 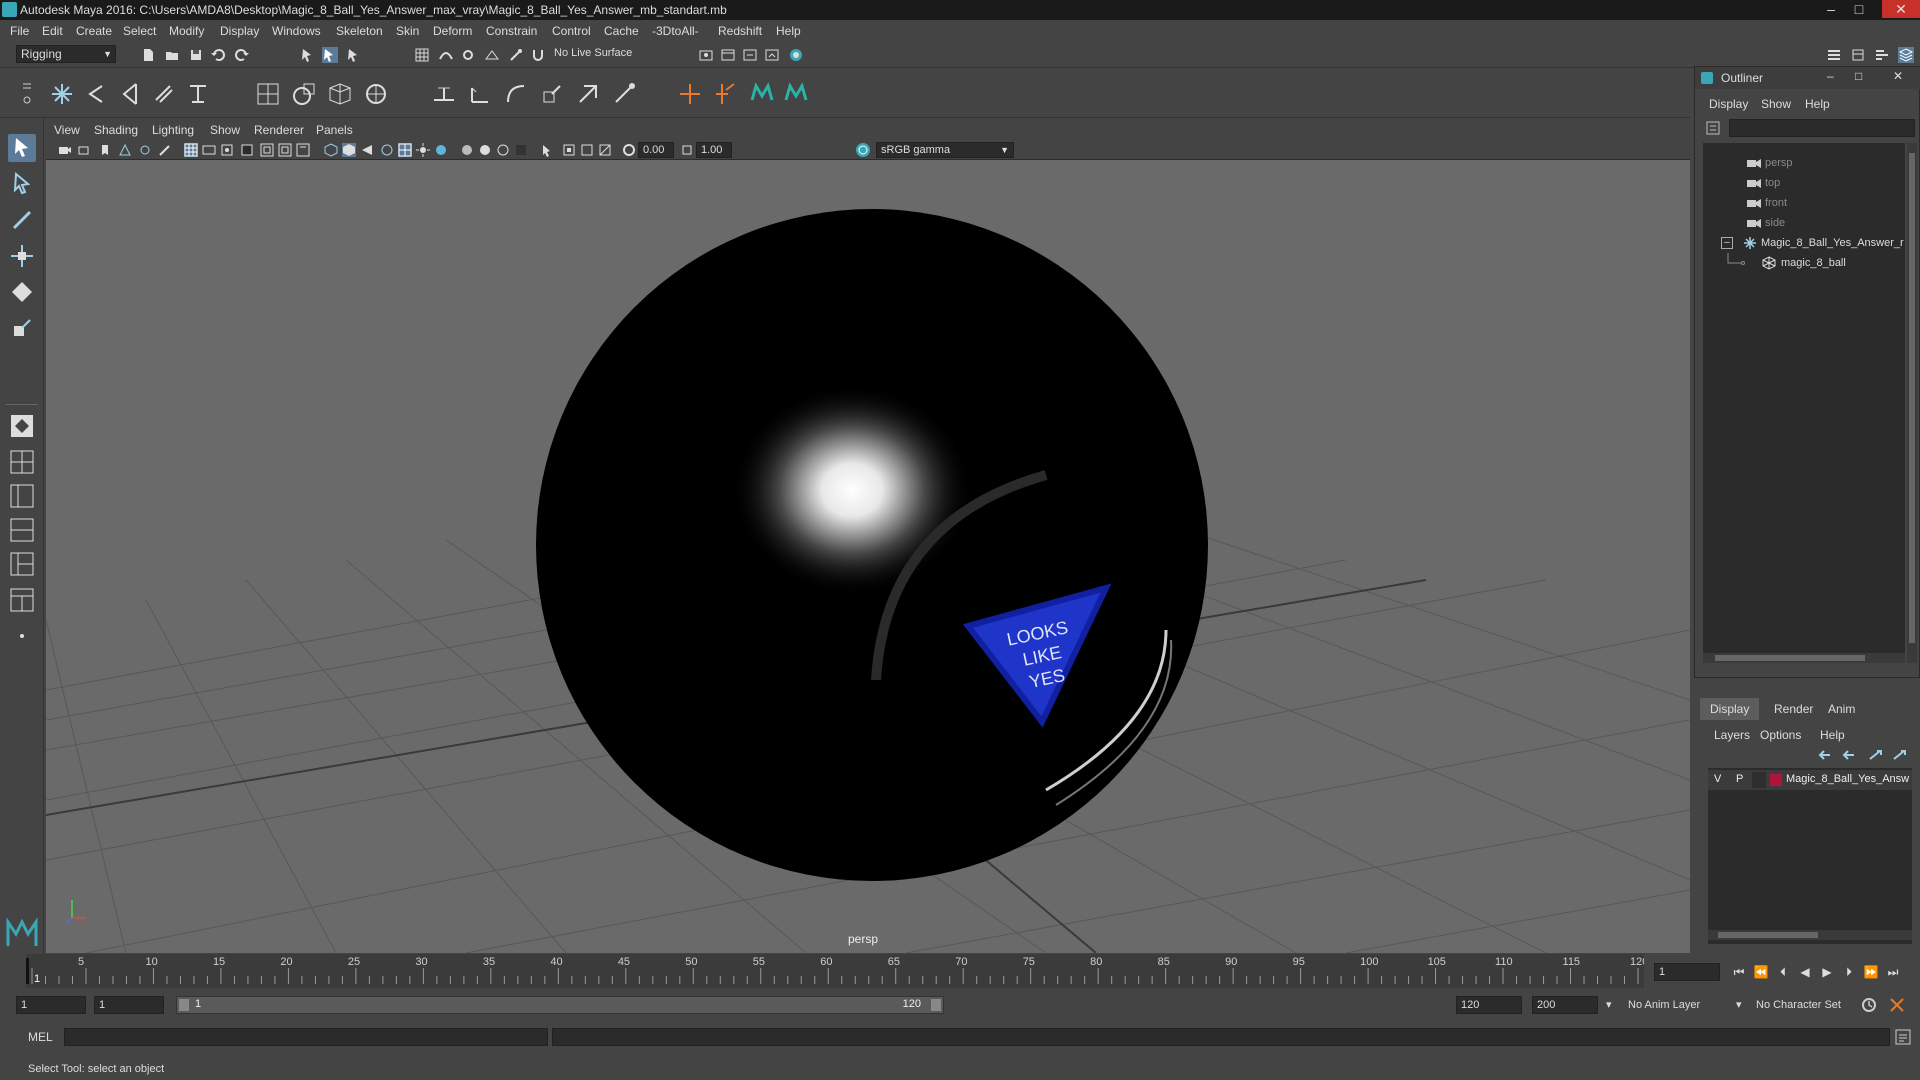 I want to click on mirror-joint-icon, so click(x=164, y=94).